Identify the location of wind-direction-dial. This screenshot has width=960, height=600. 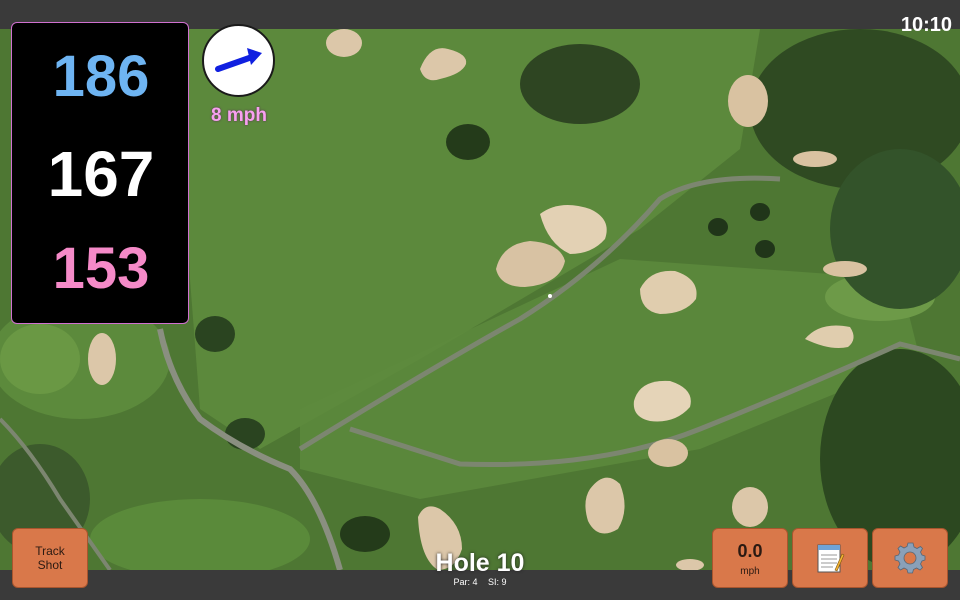
(238, 60).